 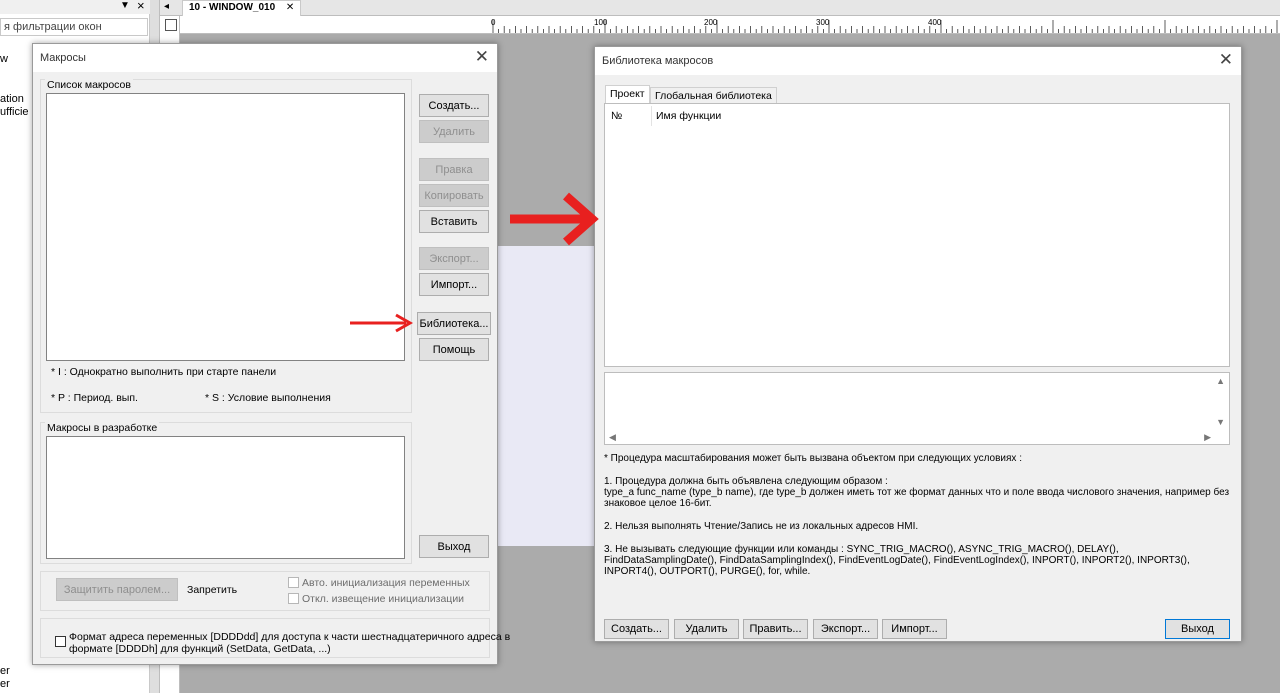 What do you see at coordinates (171, 25) in the screenshot?
I see `ruler-corner-icon` at bounding box center [171, 25].